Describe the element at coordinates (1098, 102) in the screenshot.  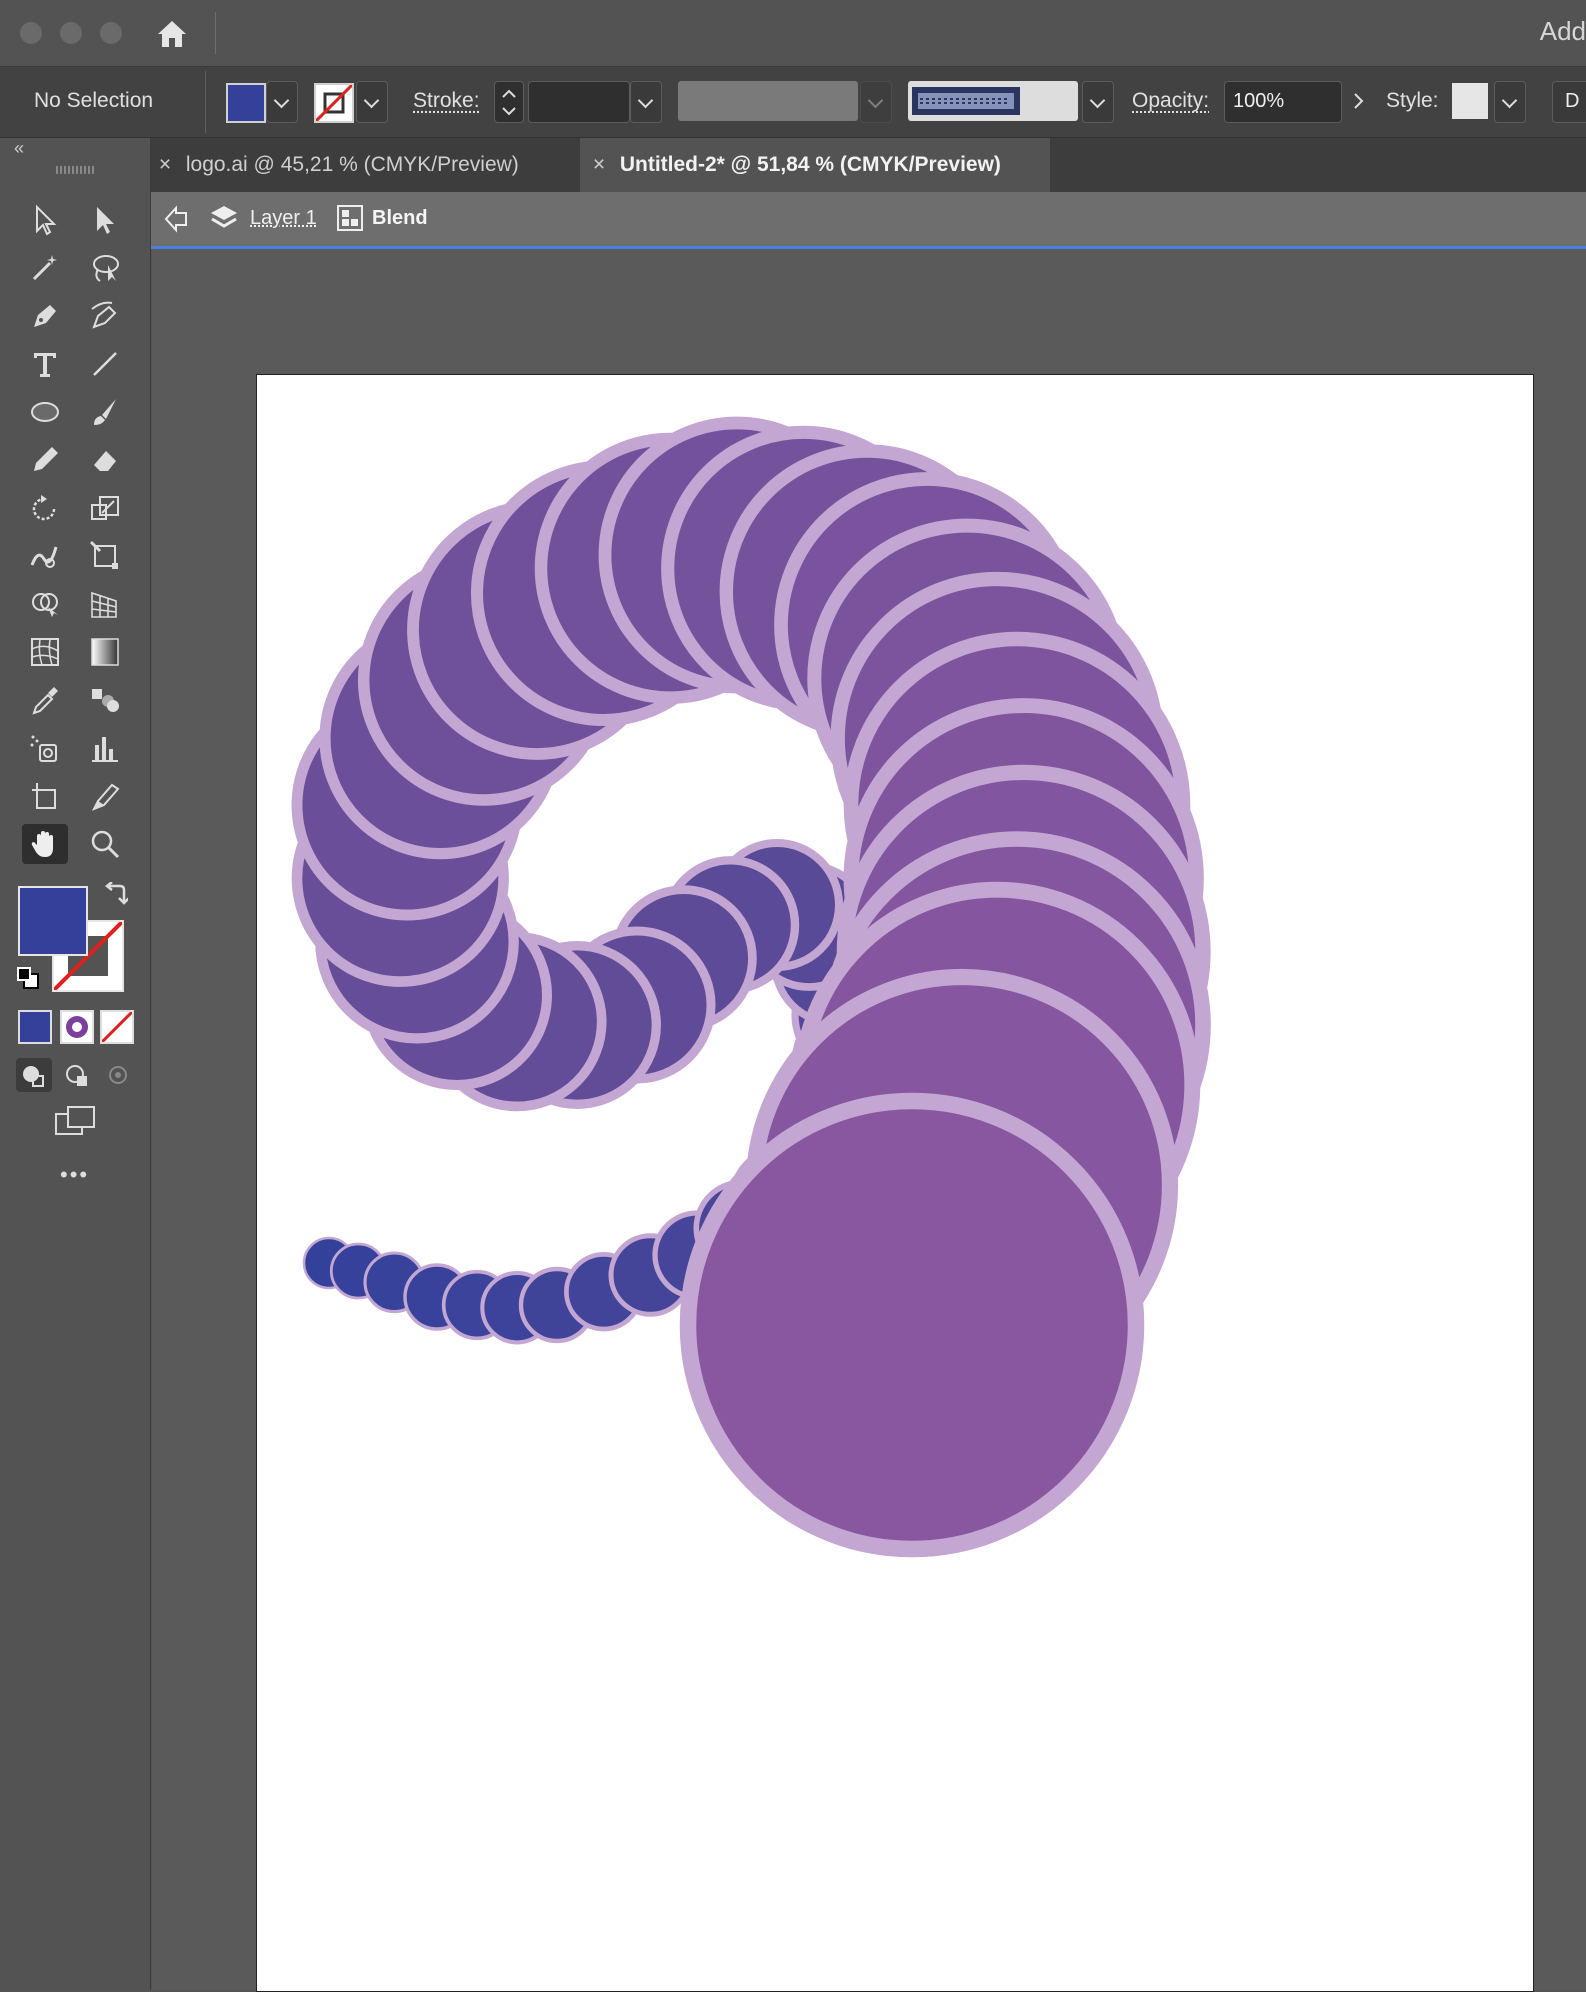
I see `brush-chevron-icon` at that location.